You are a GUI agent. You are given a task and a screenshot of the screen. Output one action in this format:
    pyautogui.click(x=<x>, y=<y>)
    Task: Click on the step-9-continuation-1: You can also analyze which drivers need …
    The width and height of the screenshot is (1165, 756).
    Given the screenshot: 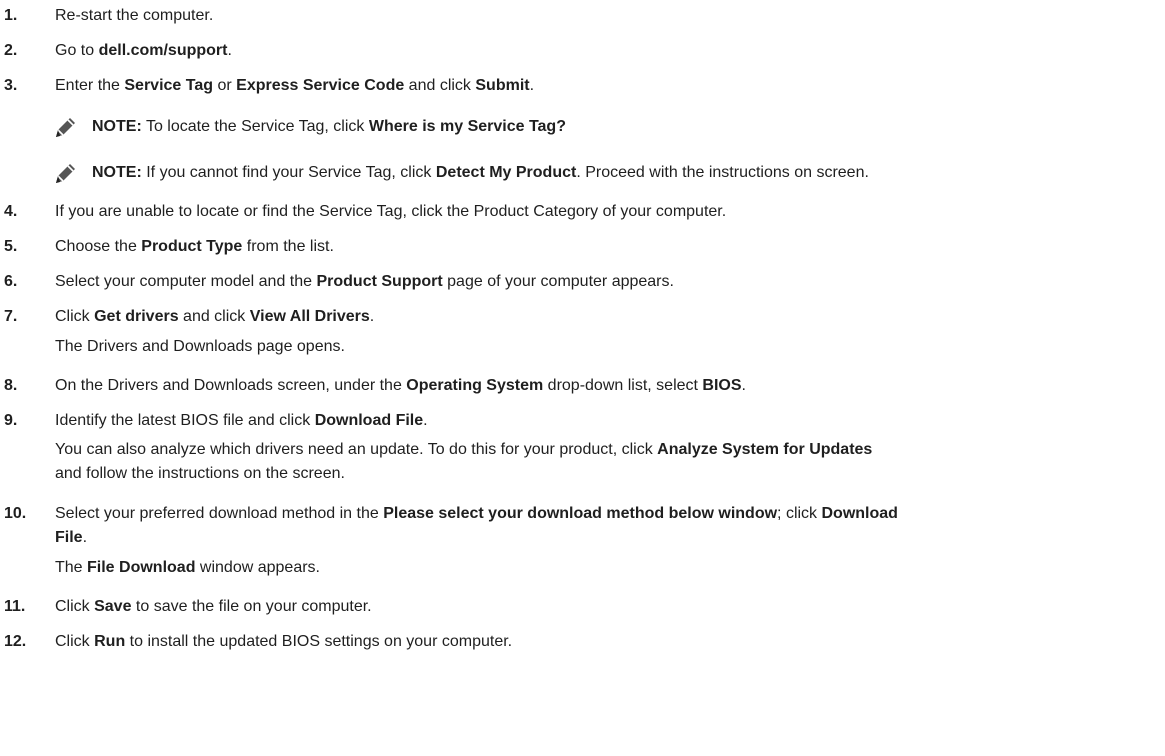 What is the action you would take?
    pyautogui.click(x=464, y=449)
    